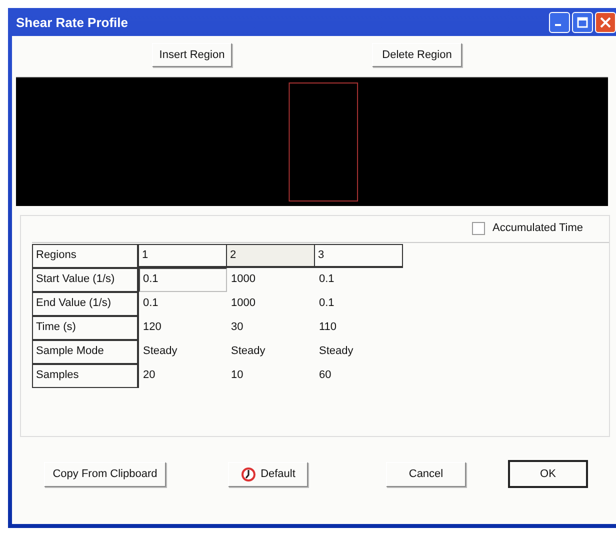 This screenshot has height=533, width=616. Describe the element at coordinates (323, 142) in the screenshot. I see `selected-region` at that location.